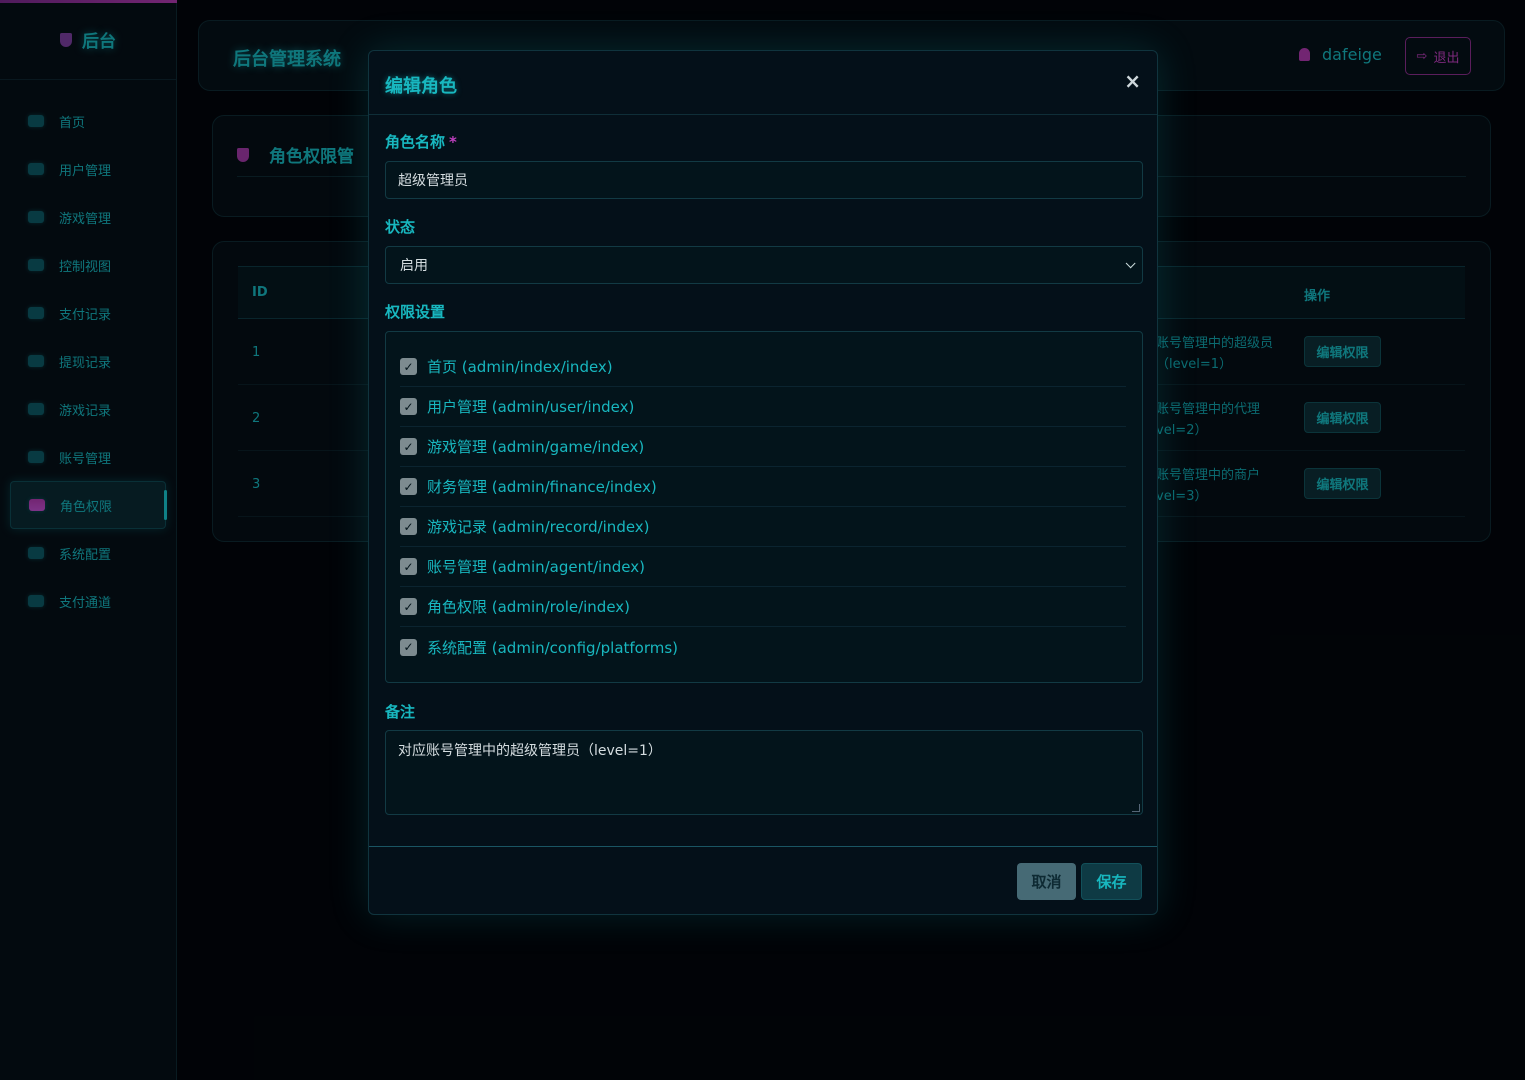 This screenshot has height=1080, width=1525. Describe the element at coordinates (520, 367) in the screenshot. I see `permission-label: 首页 (admin/index/index)` at that location.